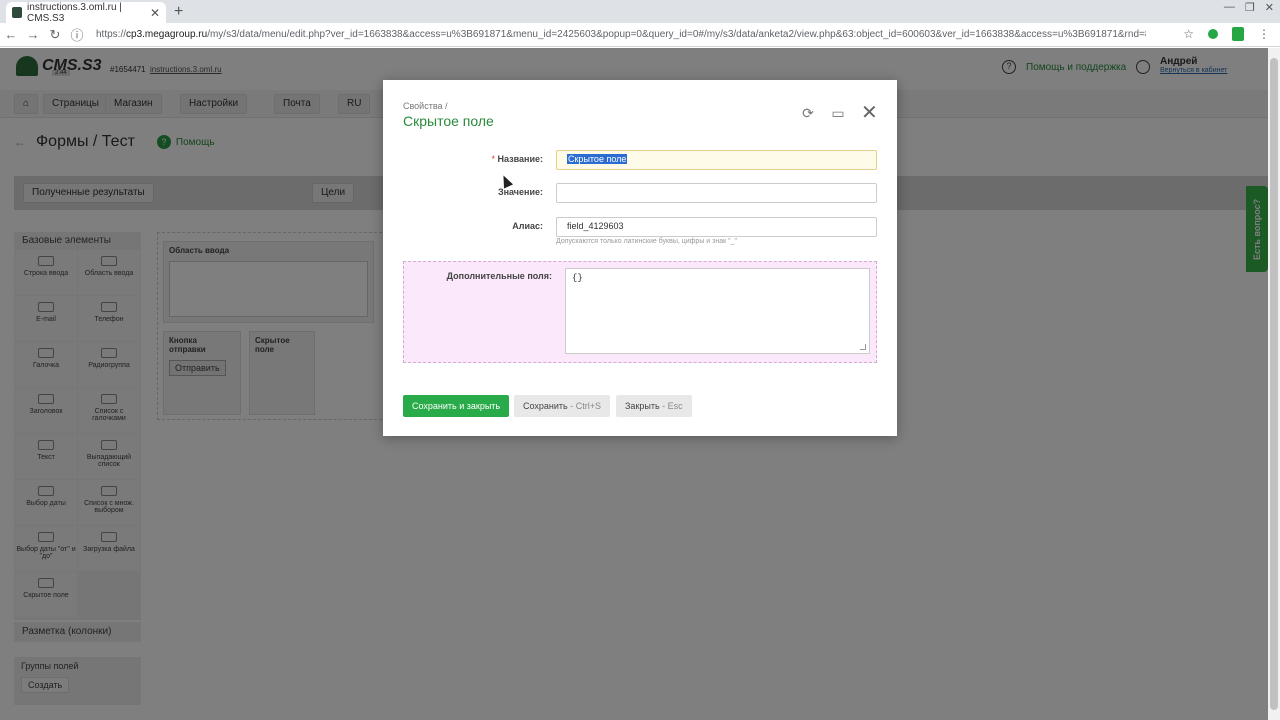 This screenshot has height=720, width=1280. I want to click on browser-tab: instructions.3.oml.ru | CMS.S3 ✕, so click(86, 12).